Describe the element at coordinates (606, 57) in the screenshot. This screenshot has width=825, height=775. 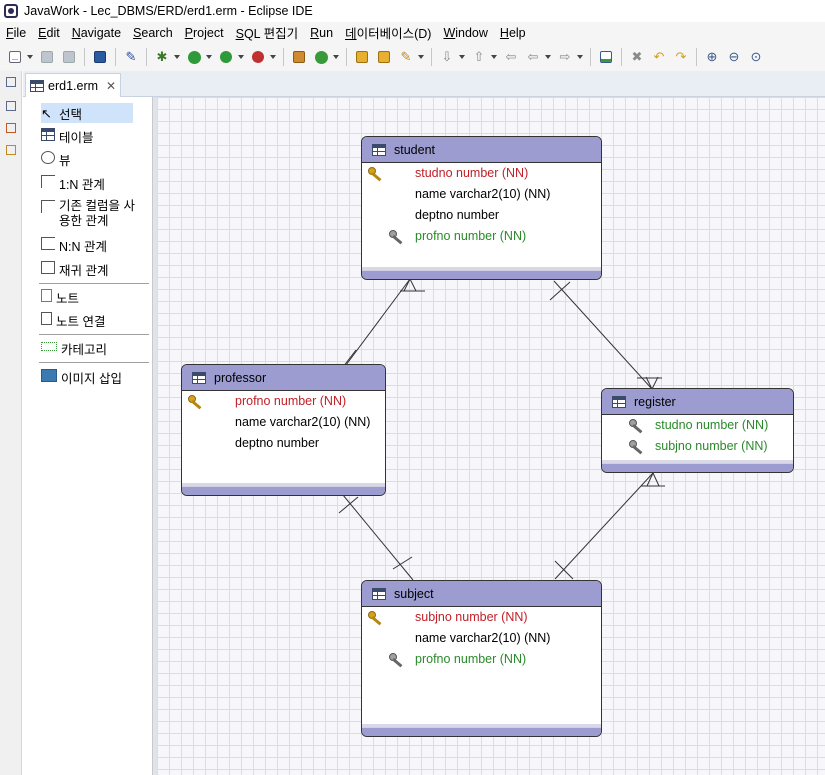
I see `add-note-icon` at that location.